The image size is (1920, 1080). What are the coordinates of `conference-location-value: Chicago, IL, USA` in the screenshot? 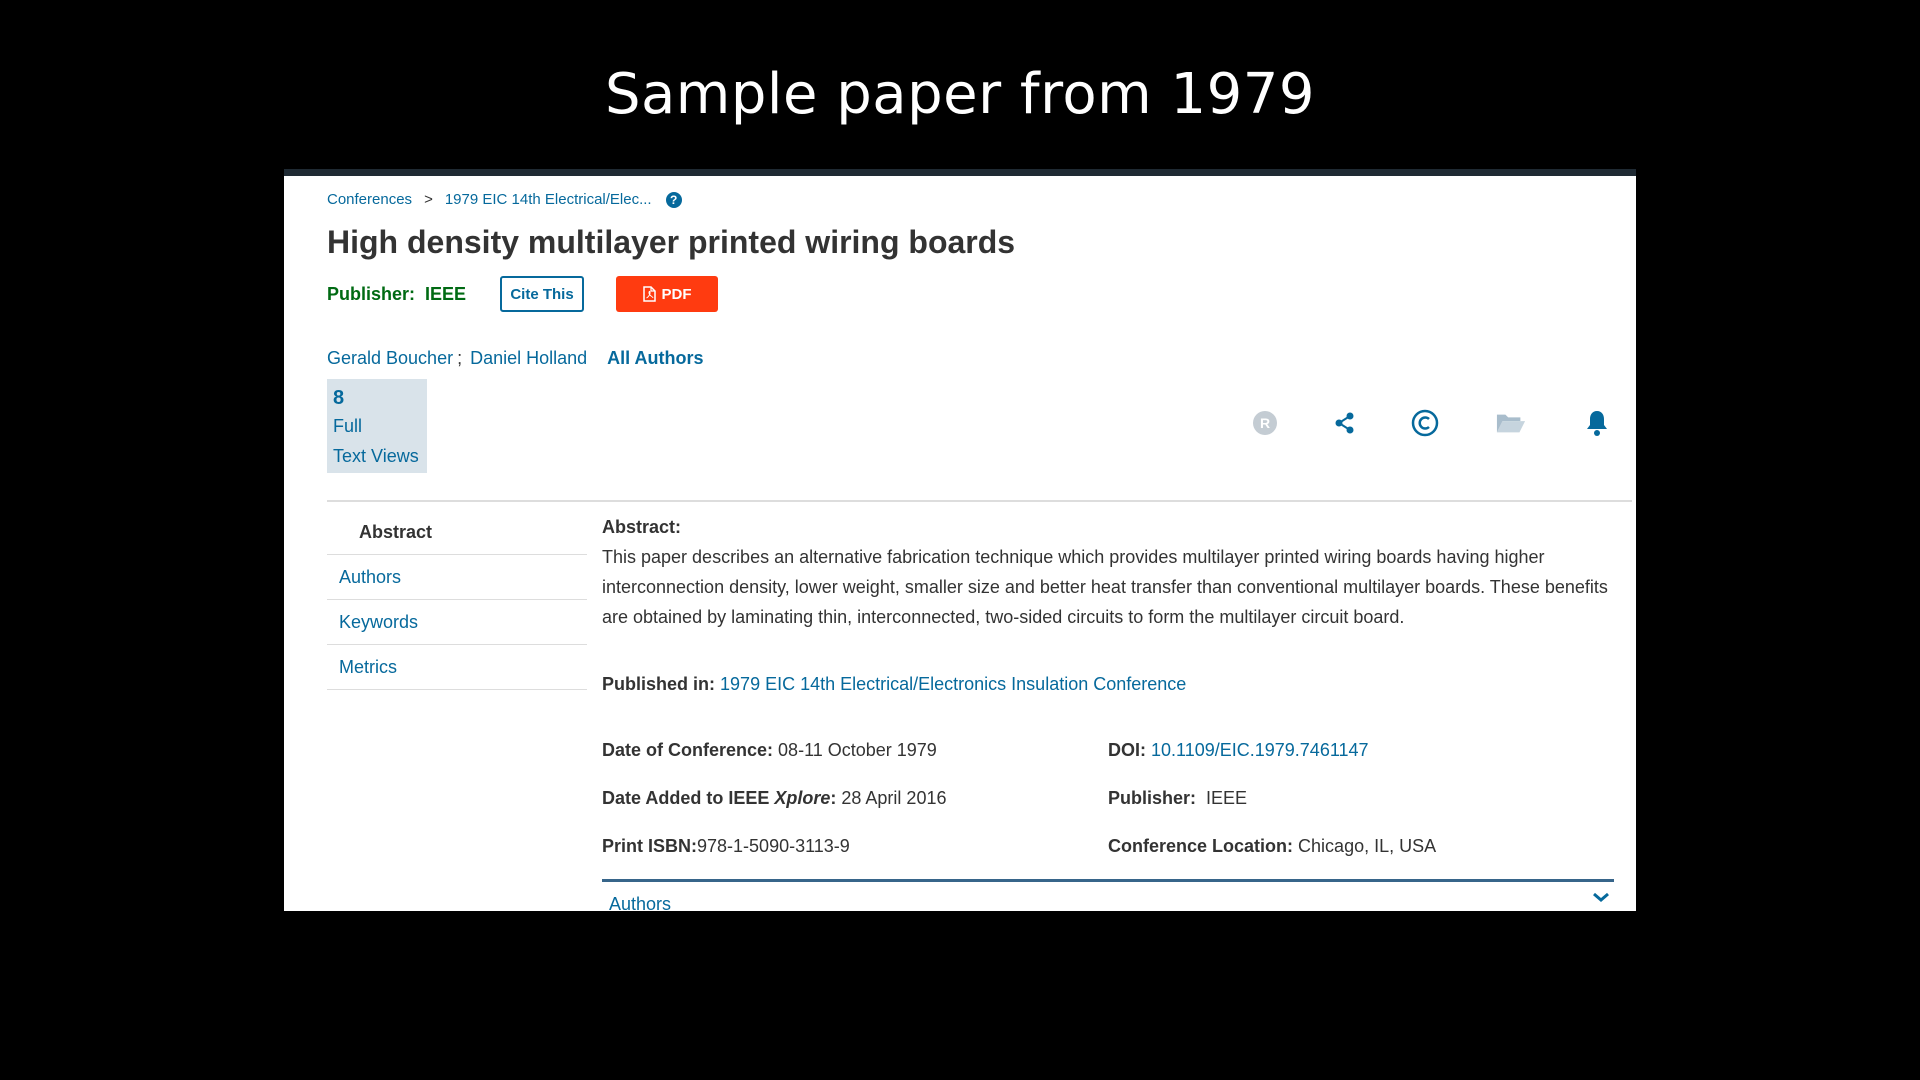 It's located at (1367, 846).